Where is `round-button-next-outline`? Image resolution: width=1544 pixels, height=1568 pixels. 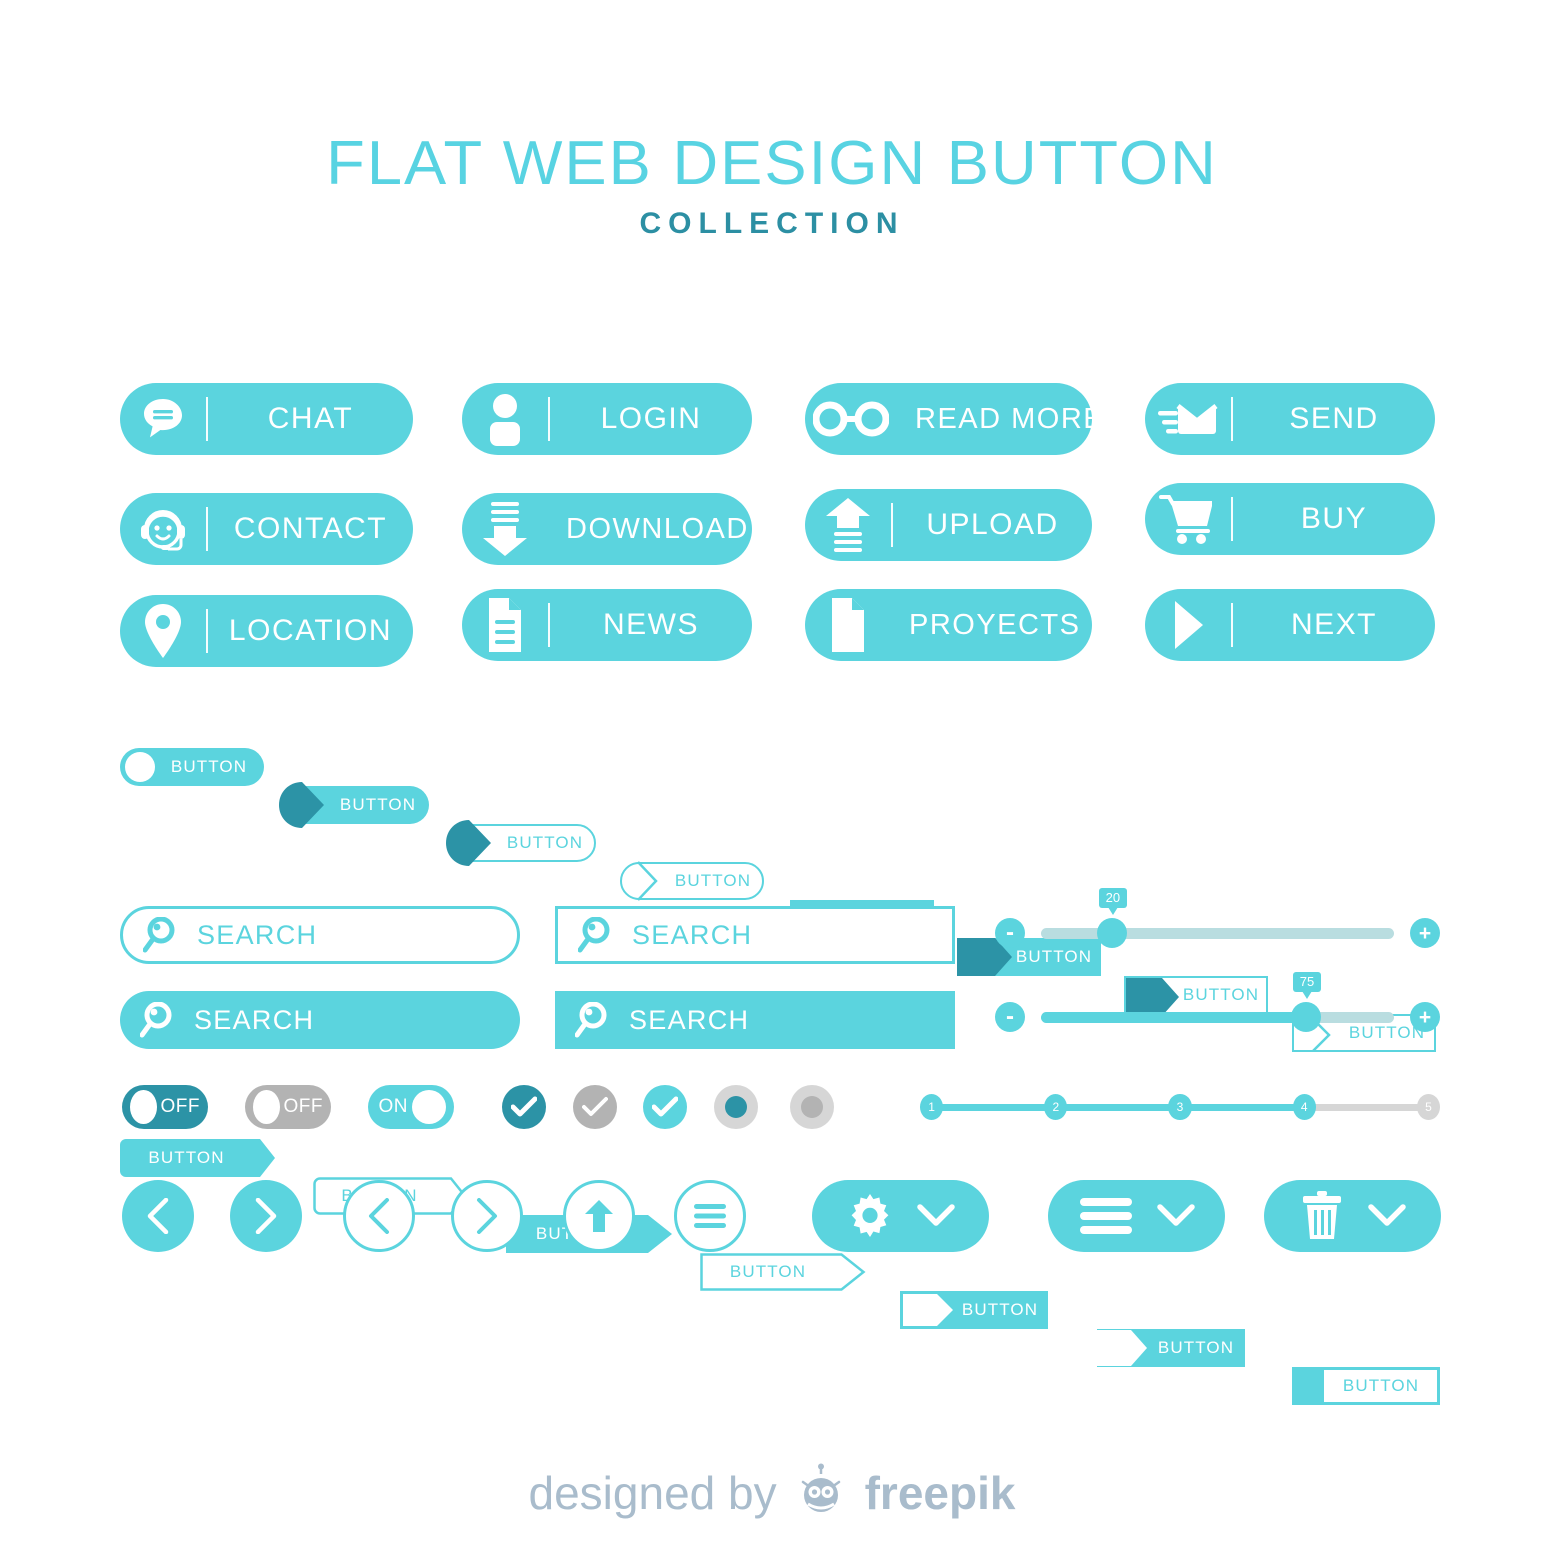 round-button-next-outline is located at coordinates (487, 1216).